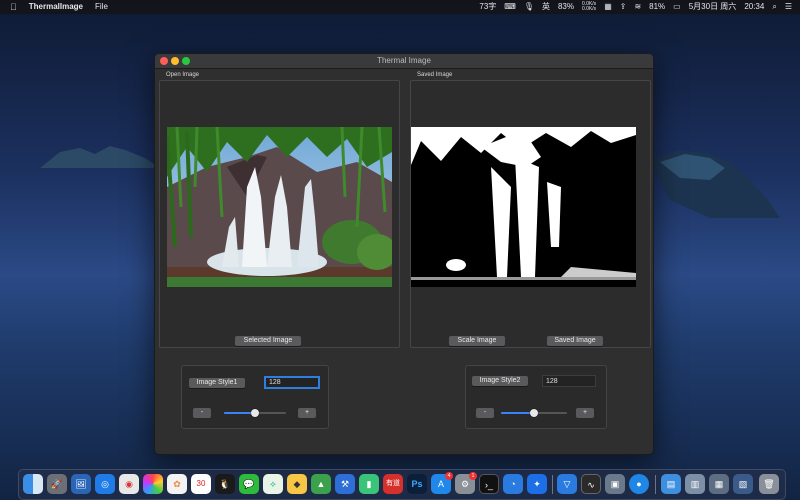 The image size is (800, 500). I want to click on style1-threshold-input: 128, so click(292, 382).